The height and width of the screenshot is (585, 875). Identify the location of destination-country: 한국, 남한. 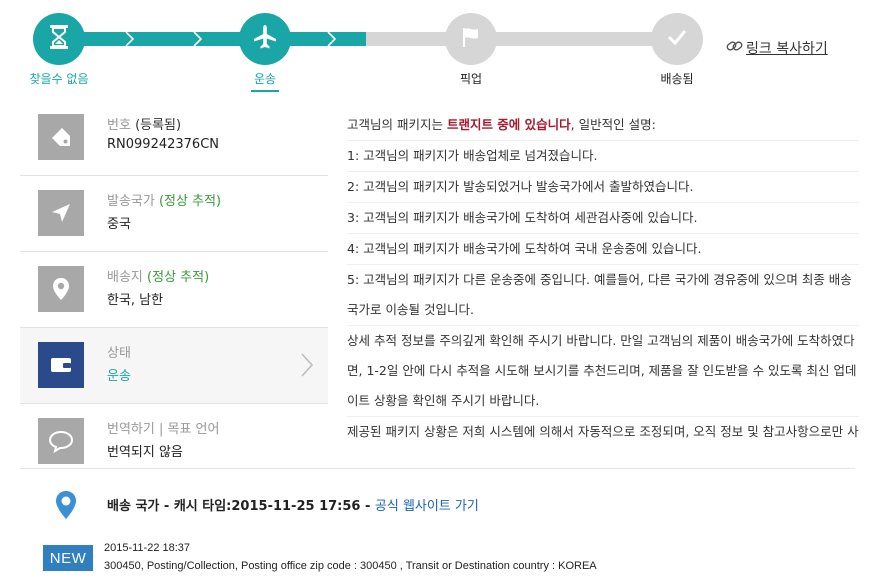
(135, 300).